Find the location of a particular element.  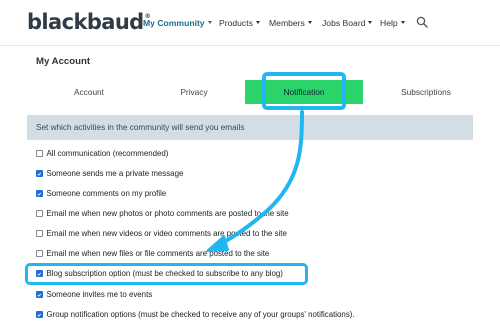

option-label: All communication (recommended) is located at coordinates (107, 153).